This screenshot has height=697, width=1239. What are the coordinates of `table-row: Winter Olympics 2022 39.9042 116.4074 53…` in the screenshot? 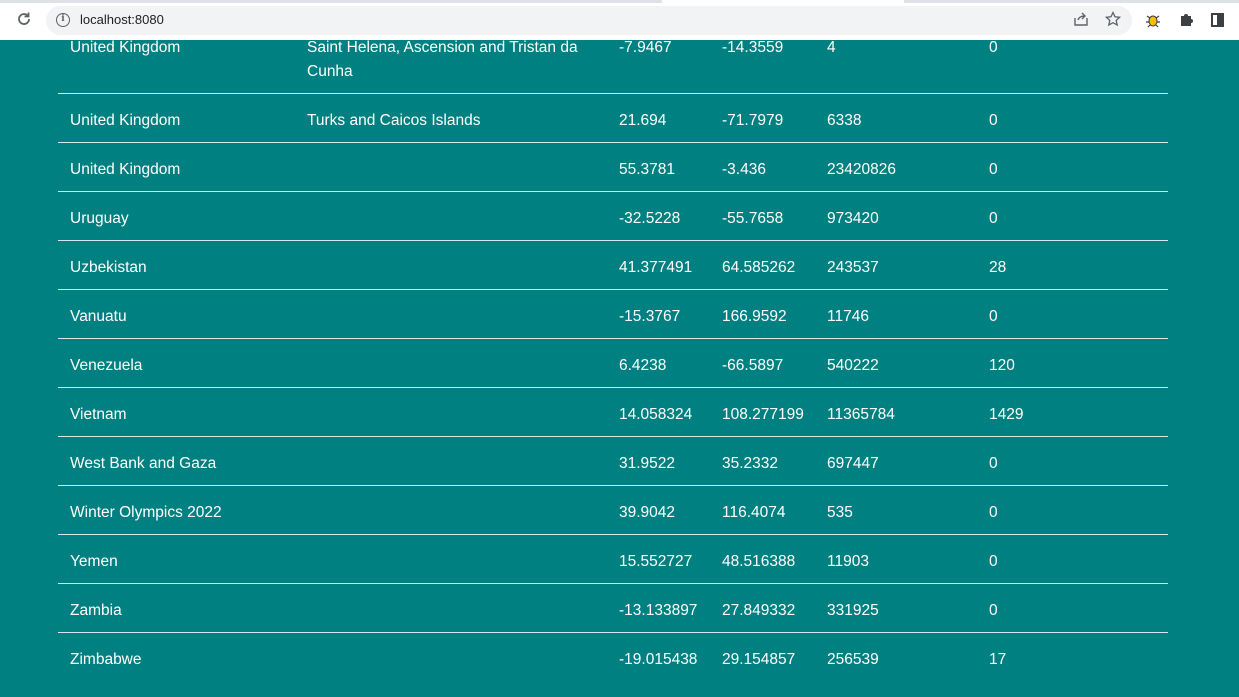 It's located at (613, 510).